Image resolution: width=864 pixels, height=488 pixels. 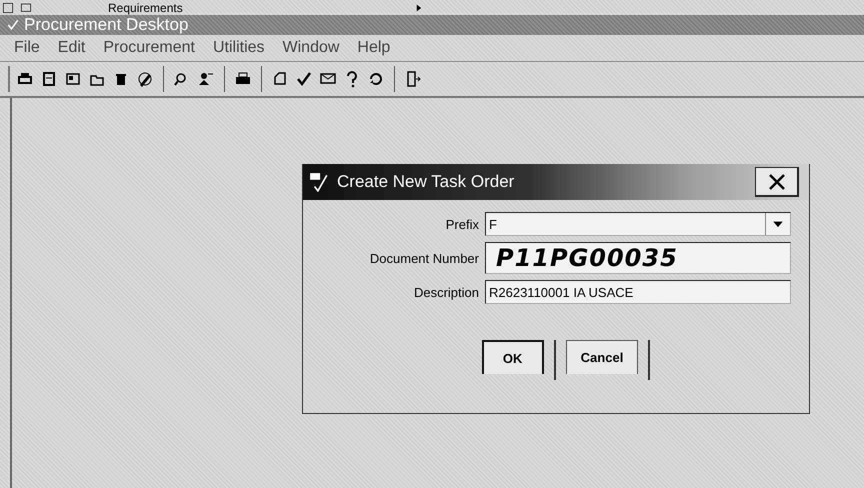 I want to click on close-icon, so click(x=776, y=182).